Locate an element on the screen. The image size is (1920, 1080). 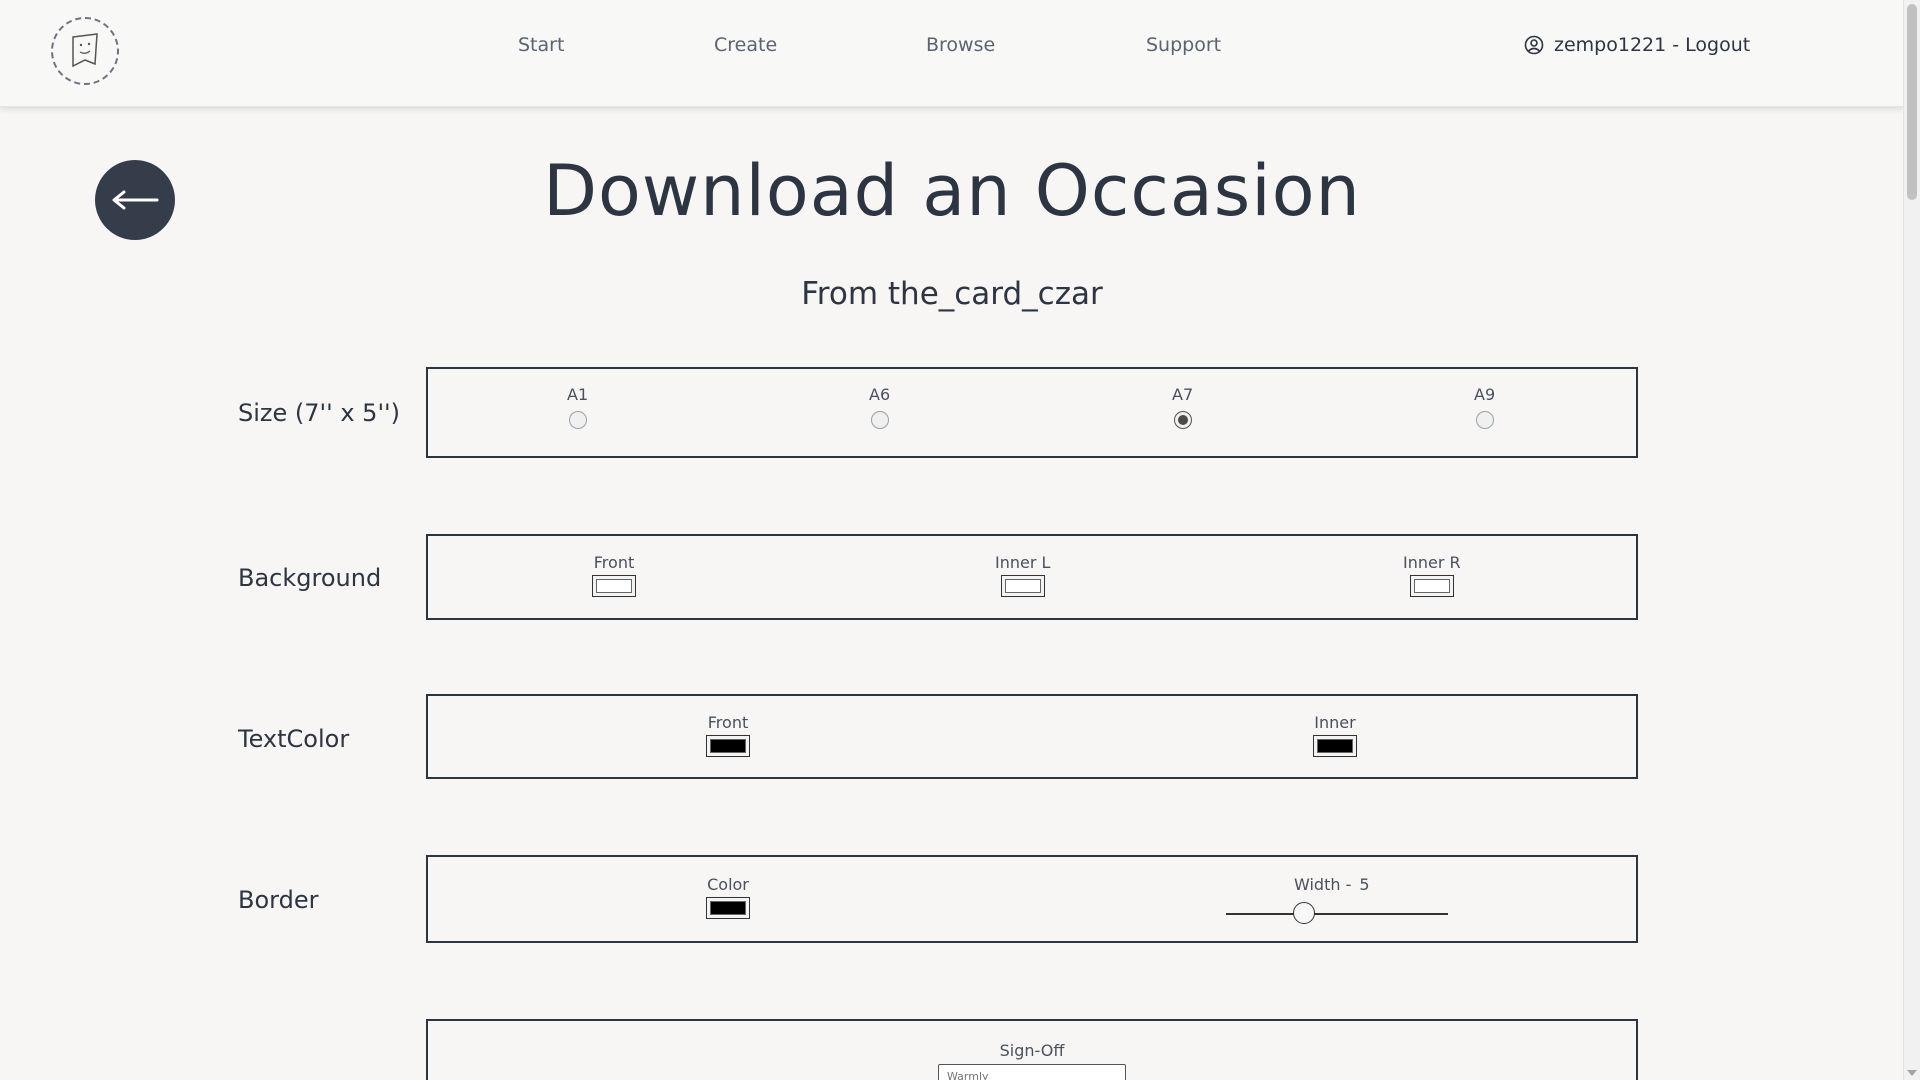
user-label: zempo1221 - Logout is located at coordinates (1652, 45).